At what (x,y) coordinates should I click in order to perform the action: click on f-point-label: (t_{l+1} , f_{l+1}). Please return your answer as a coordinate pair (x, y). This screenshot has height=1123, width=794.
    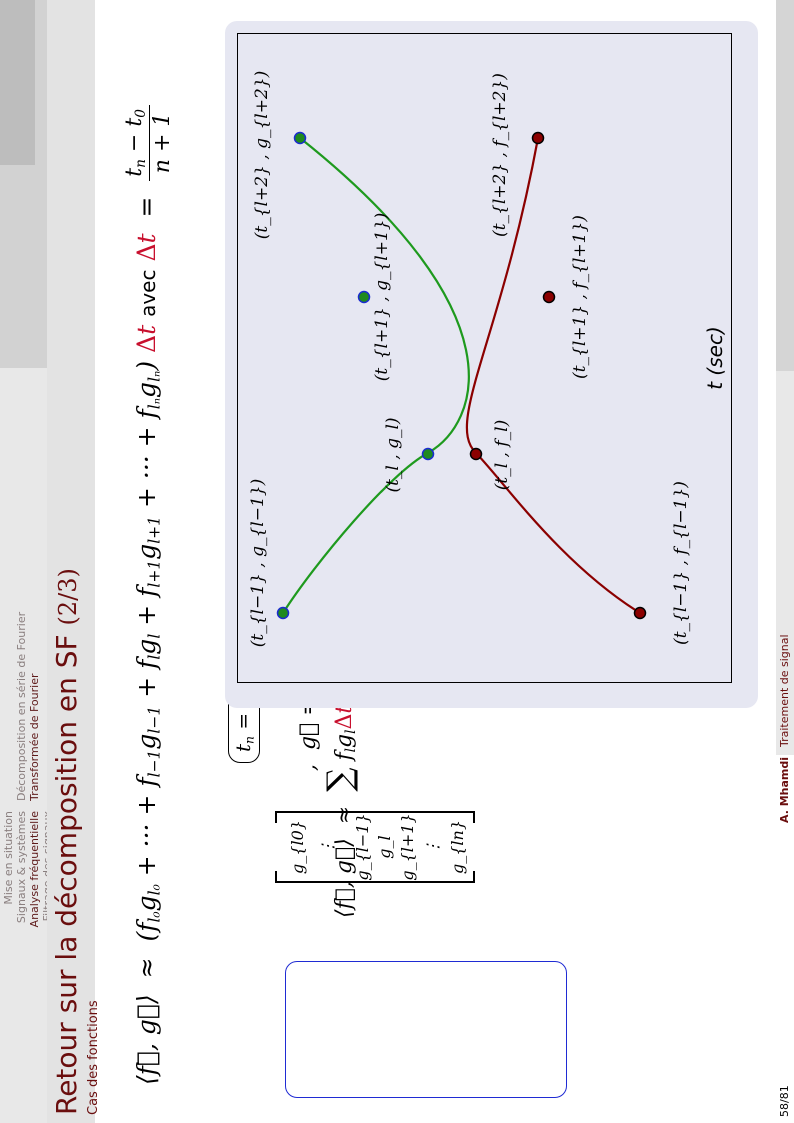
    Looking at the image, I should click on (580, 297).